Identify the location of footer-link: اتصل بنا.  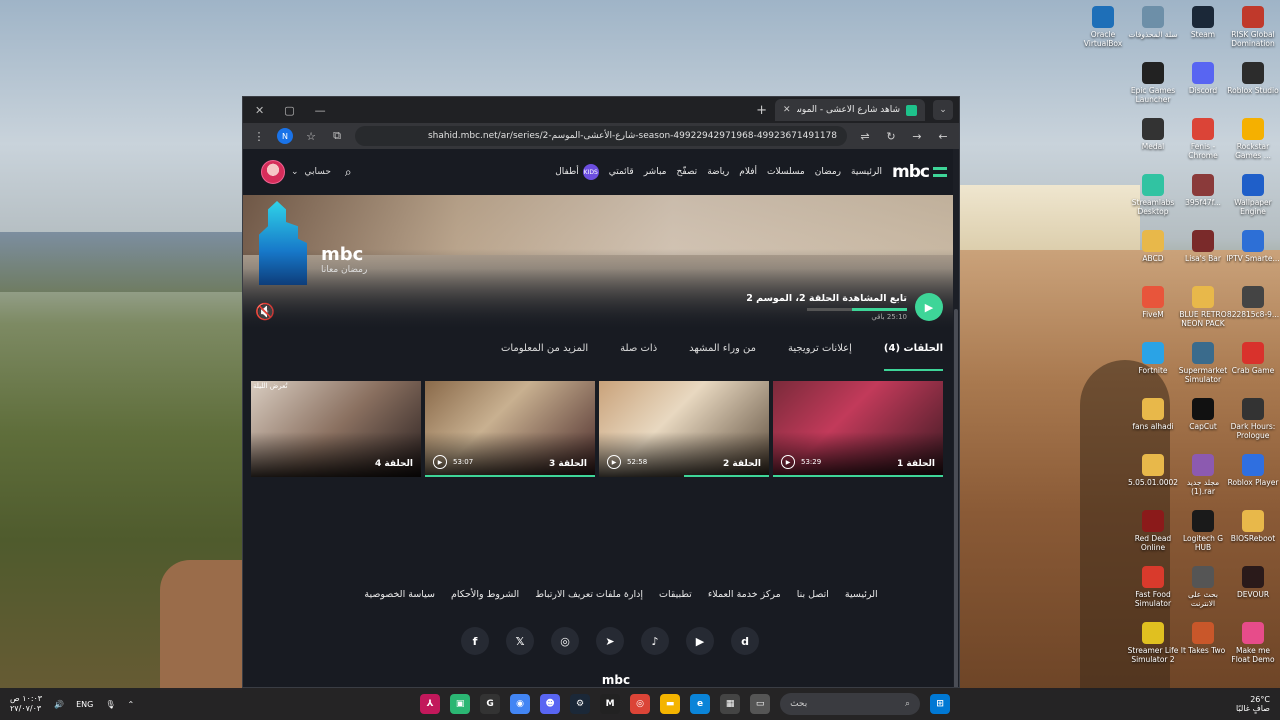
(813, 594).